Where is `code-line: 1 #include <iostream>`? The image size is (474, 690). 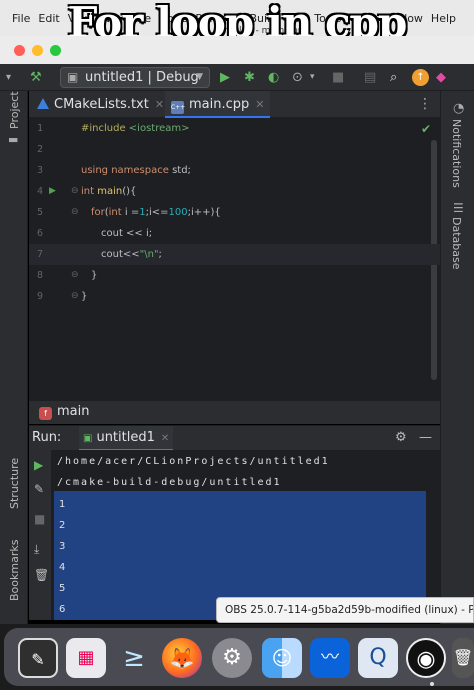 code-line: 1 #include <iostream> is located at coordinates (234, 128).